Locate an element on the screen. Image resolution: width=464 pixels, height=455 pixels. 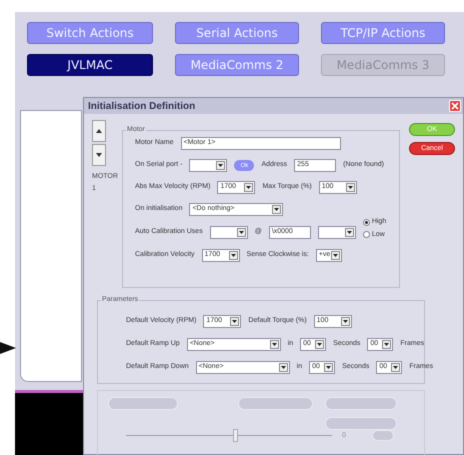
close-icon is located at coordinates (455, 106).